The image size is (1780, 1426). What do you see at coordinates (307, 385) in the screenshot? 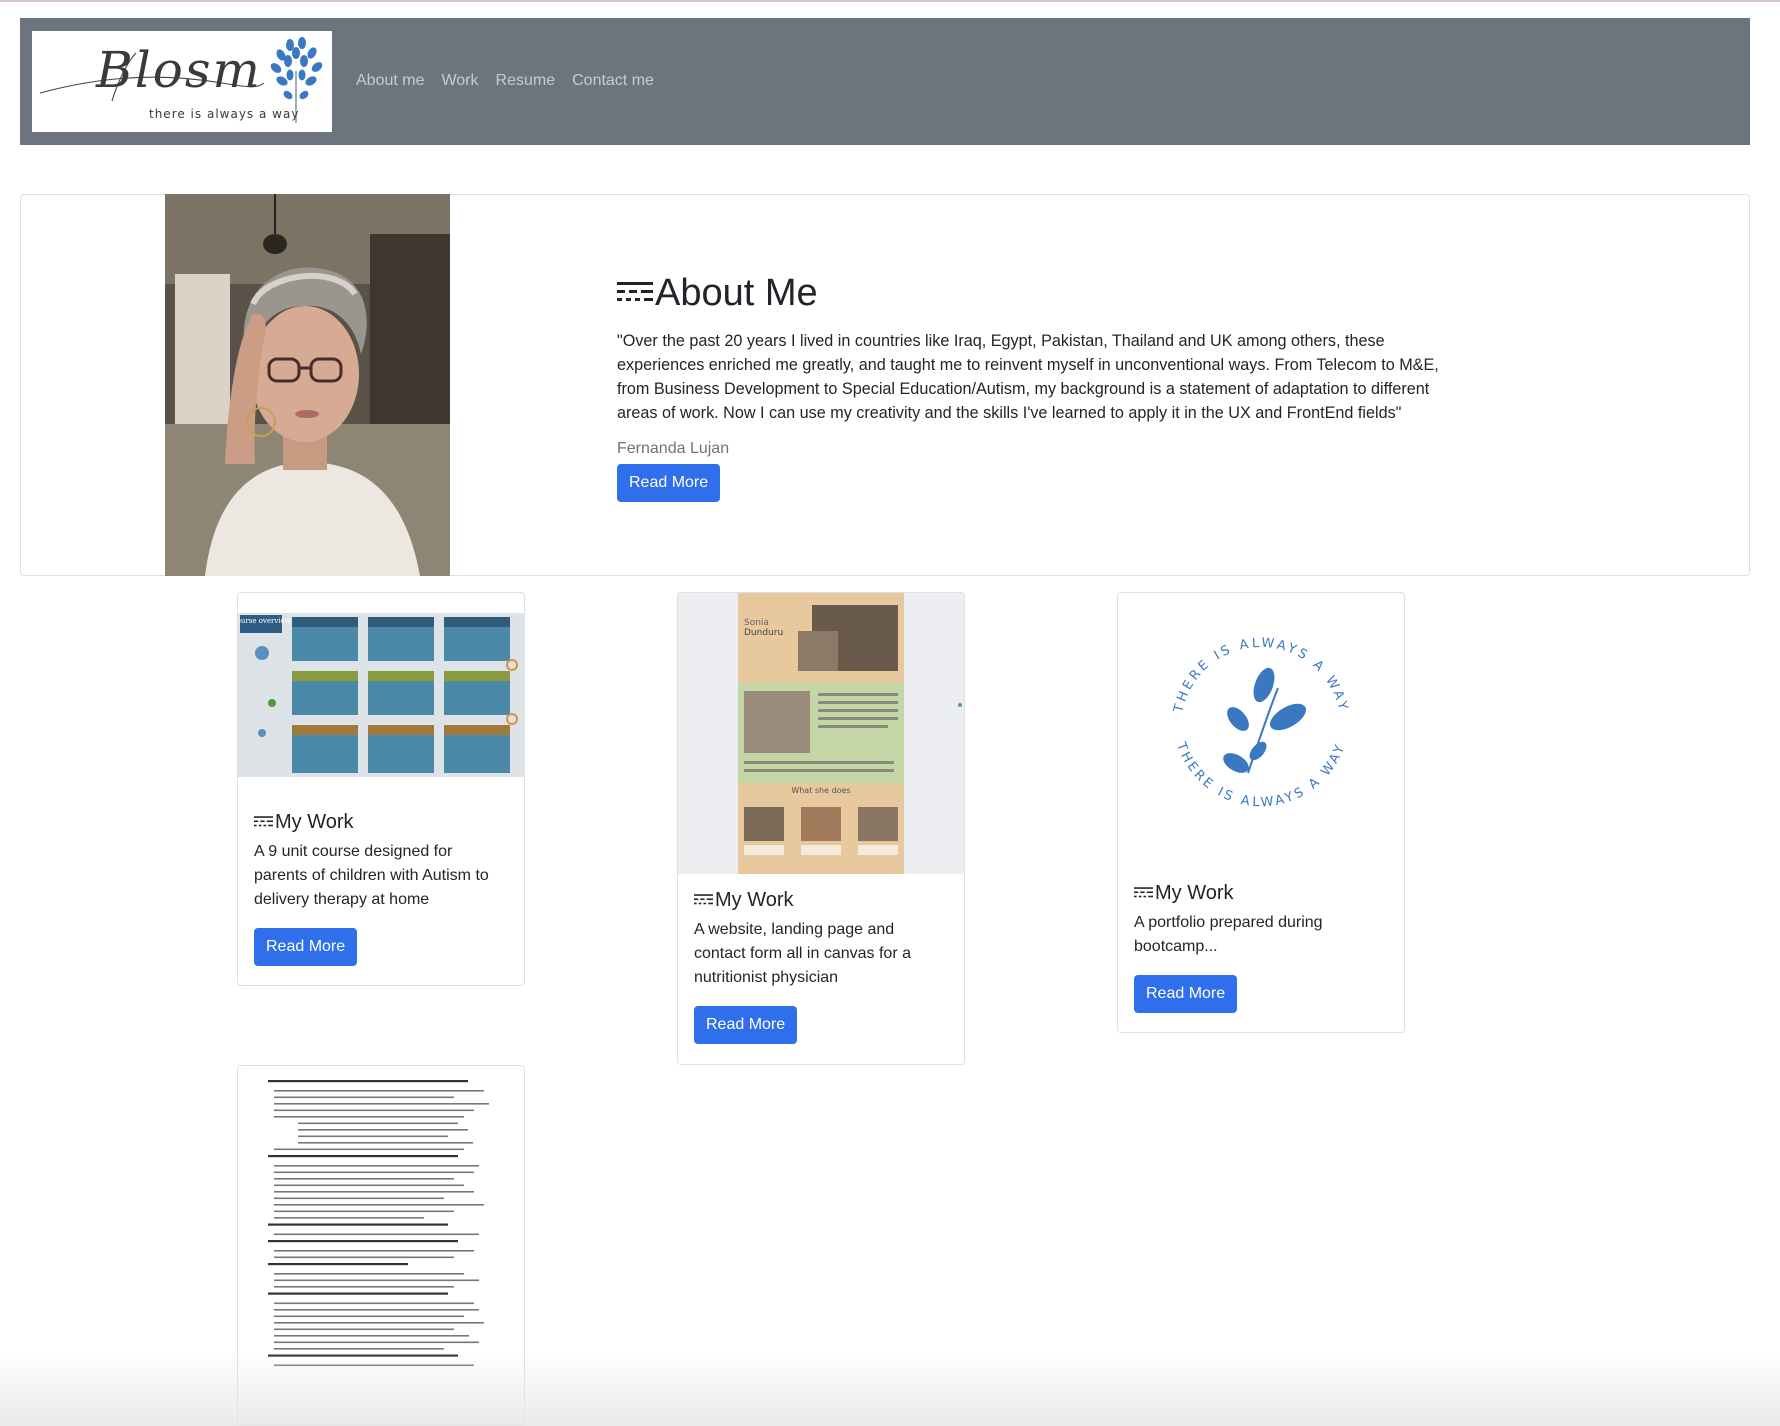
I see `profile-photo` at bounding box center [307, 385].